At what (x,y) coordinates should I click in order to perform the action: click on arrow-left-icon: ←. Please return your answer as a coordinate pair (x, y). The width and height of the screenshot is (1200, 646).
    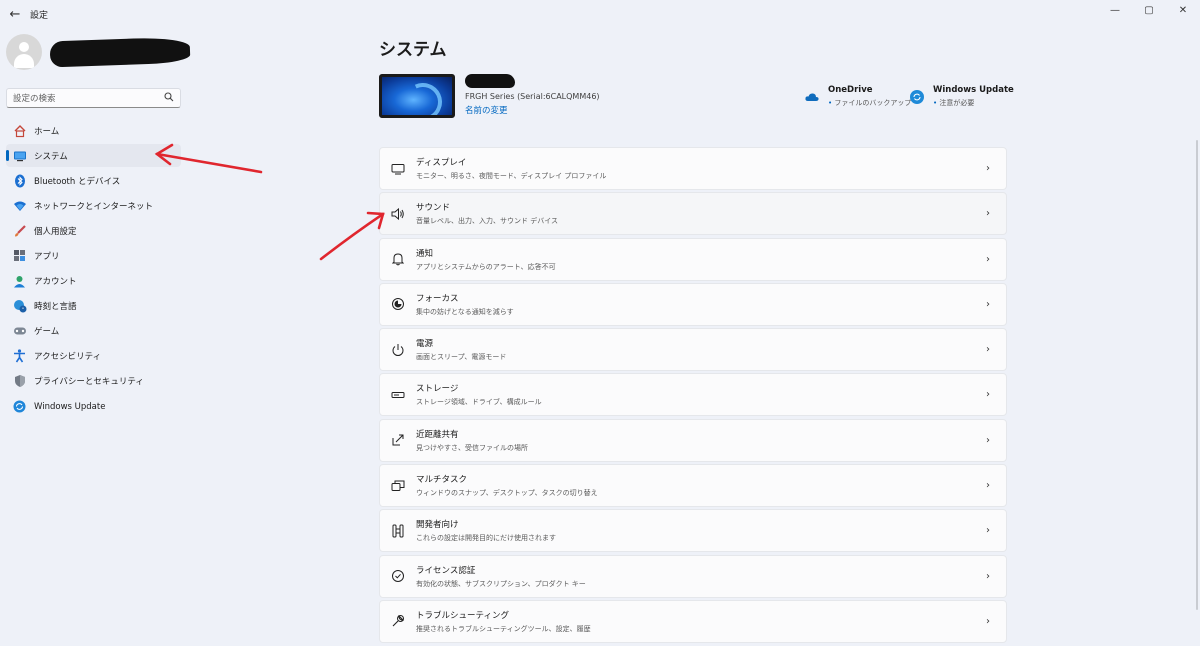
    Looking at the image, I should click on (15, 14).